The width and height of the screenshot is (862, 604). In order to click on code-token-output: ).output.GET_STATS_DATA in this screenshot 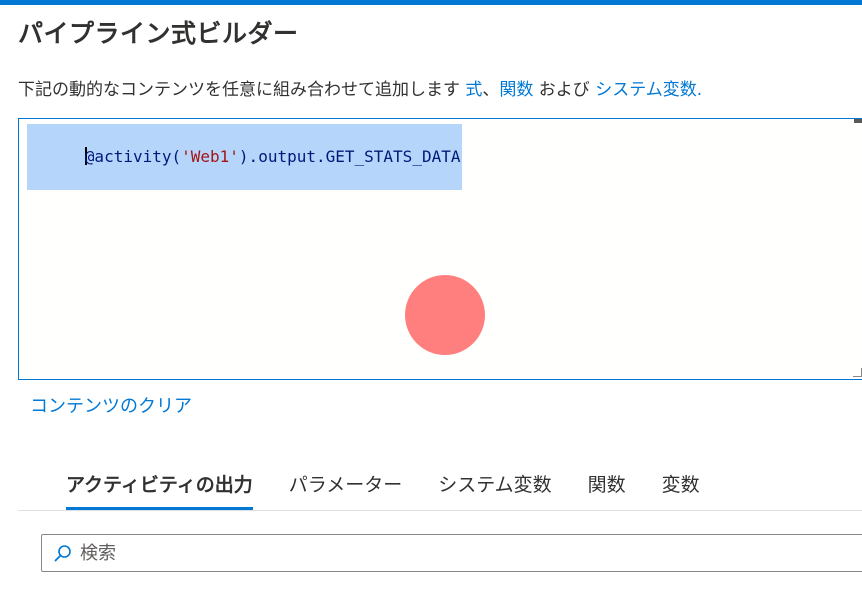, I will do `click(349, 156)`.